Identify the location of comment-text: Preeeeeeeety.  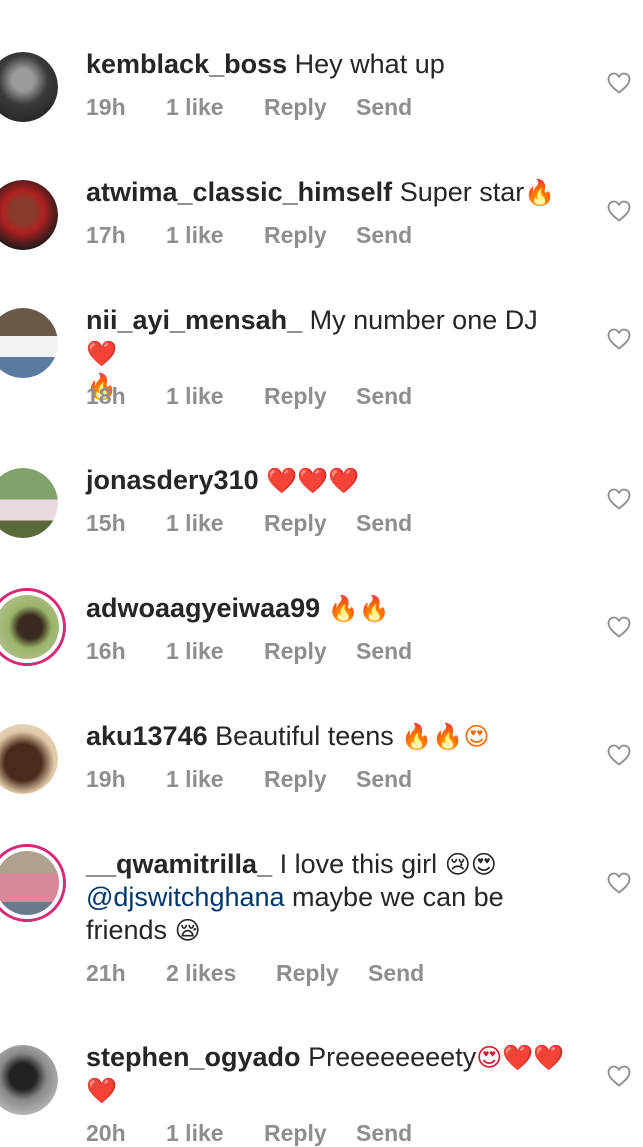
(392, 1057).